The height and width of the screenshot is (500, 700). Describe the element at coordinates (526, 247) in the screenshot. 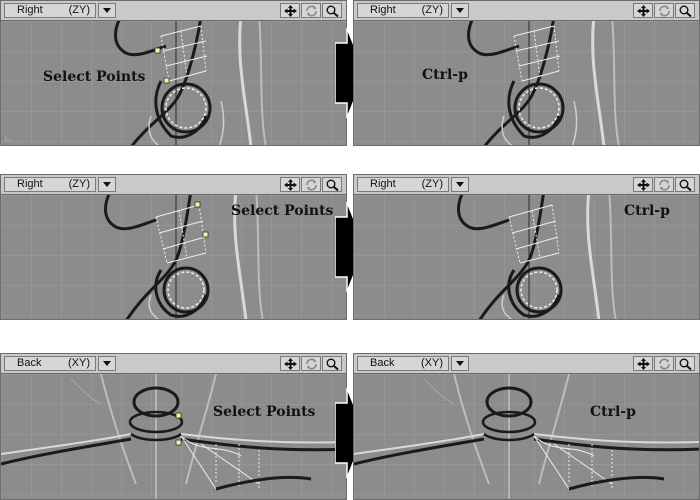

I see `viewport-row2-right: Right (ZY) Ctrl-p` at that location.